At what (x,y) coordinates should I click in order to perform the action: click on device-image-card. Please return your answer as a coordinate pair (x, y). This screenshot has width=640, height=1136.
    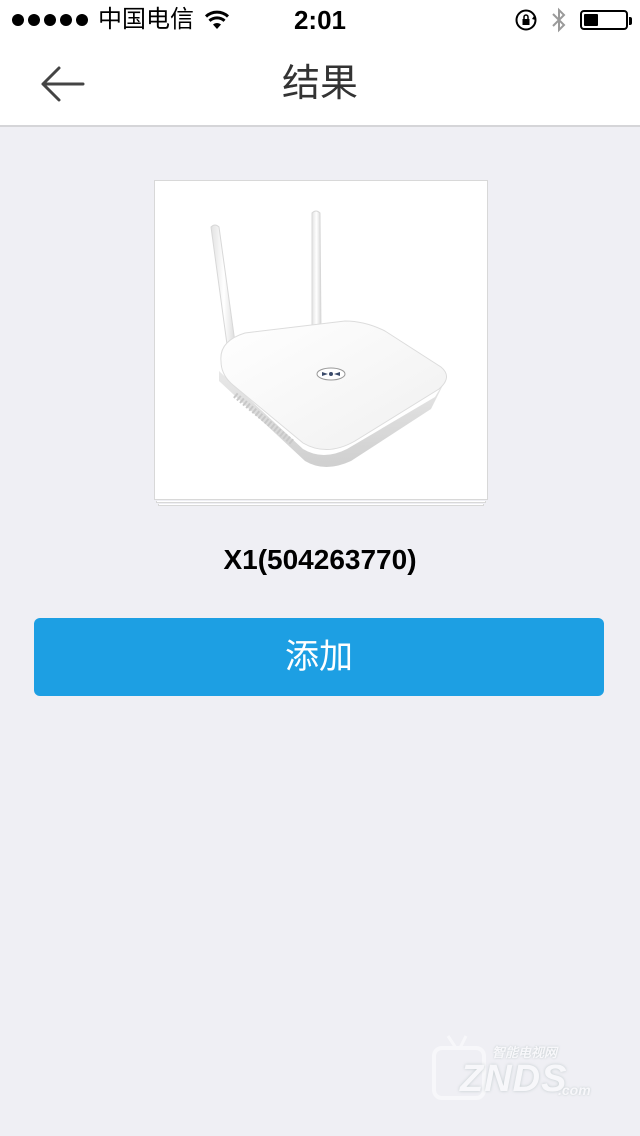
    Looking at the image, I should click on (321, 340).